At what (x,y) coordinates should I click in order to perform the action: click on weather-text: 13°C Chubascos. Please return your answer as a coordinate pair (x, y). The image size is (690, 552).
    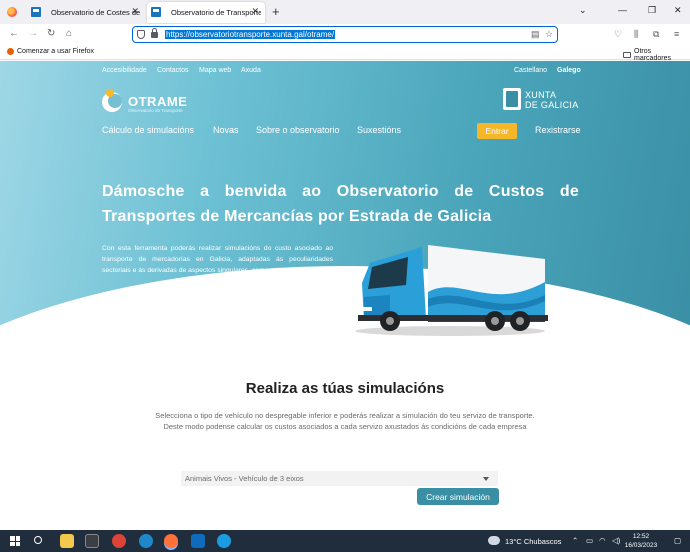
    Looking at the image, I should click on (533, 541).